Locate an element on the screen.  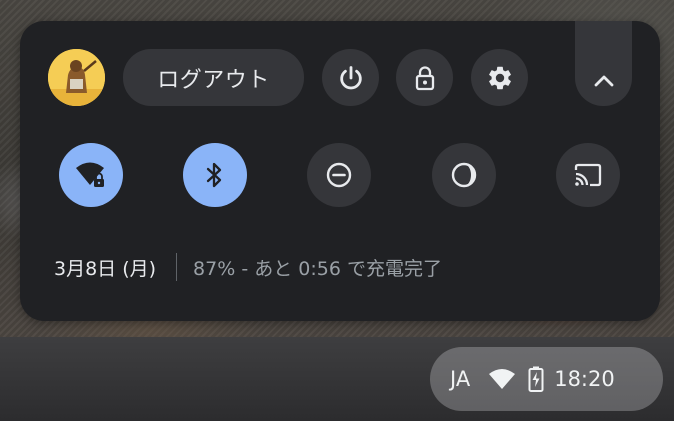
lock-icon is located at coordinates (424, 77).